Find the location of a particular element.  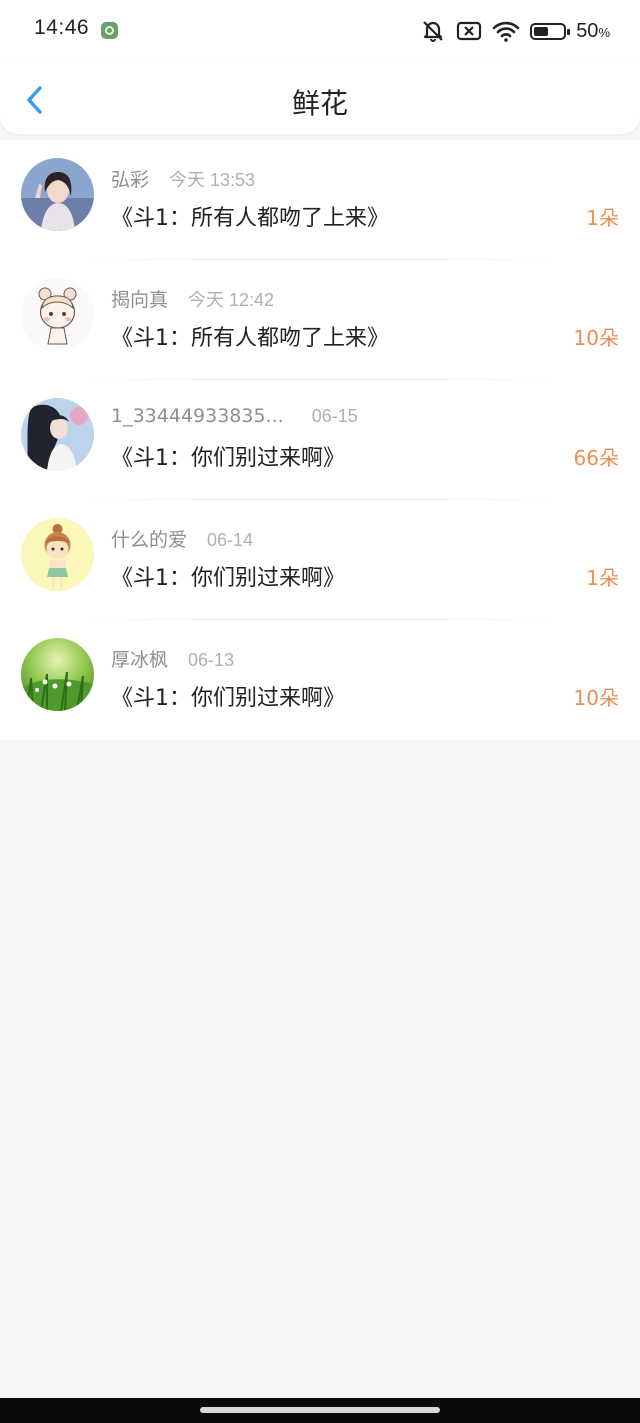

flower-count: 66朵 is located at coordinates (596, 458).